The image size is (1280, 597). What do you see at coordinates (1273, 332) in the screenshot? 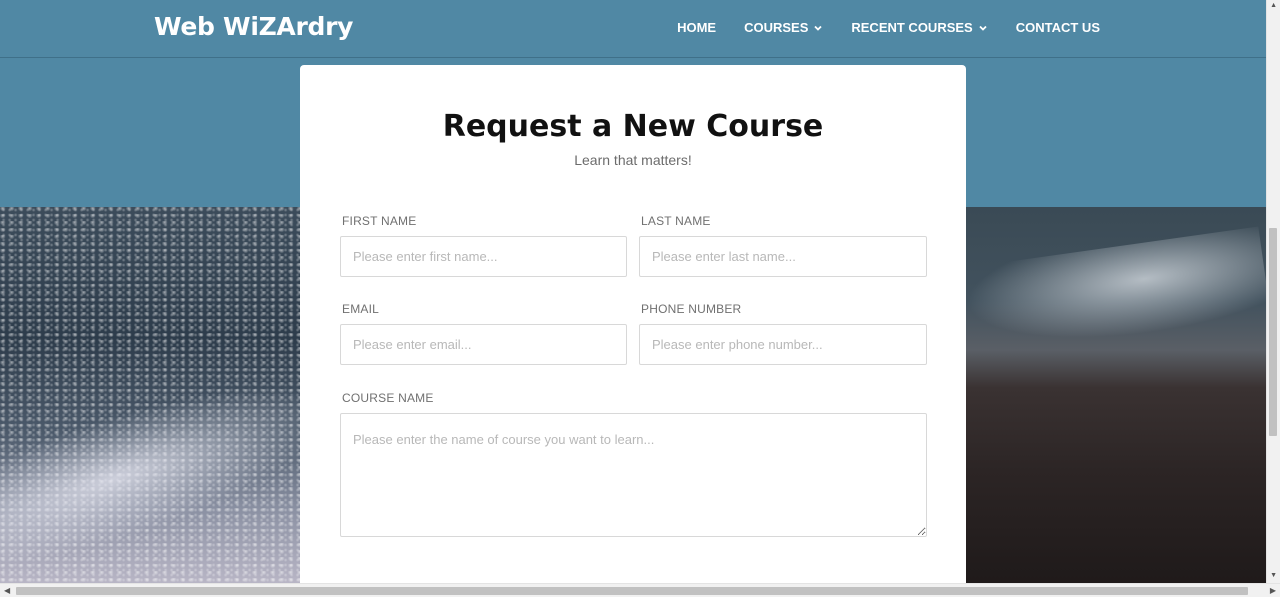
I see `vertical-scrollbar-thumb` at bounding box center [1273, 332].